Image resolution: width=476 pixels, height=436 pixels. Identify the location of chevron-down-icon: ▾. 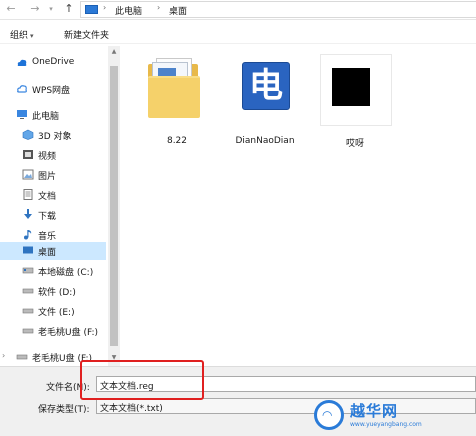
(32, 36).